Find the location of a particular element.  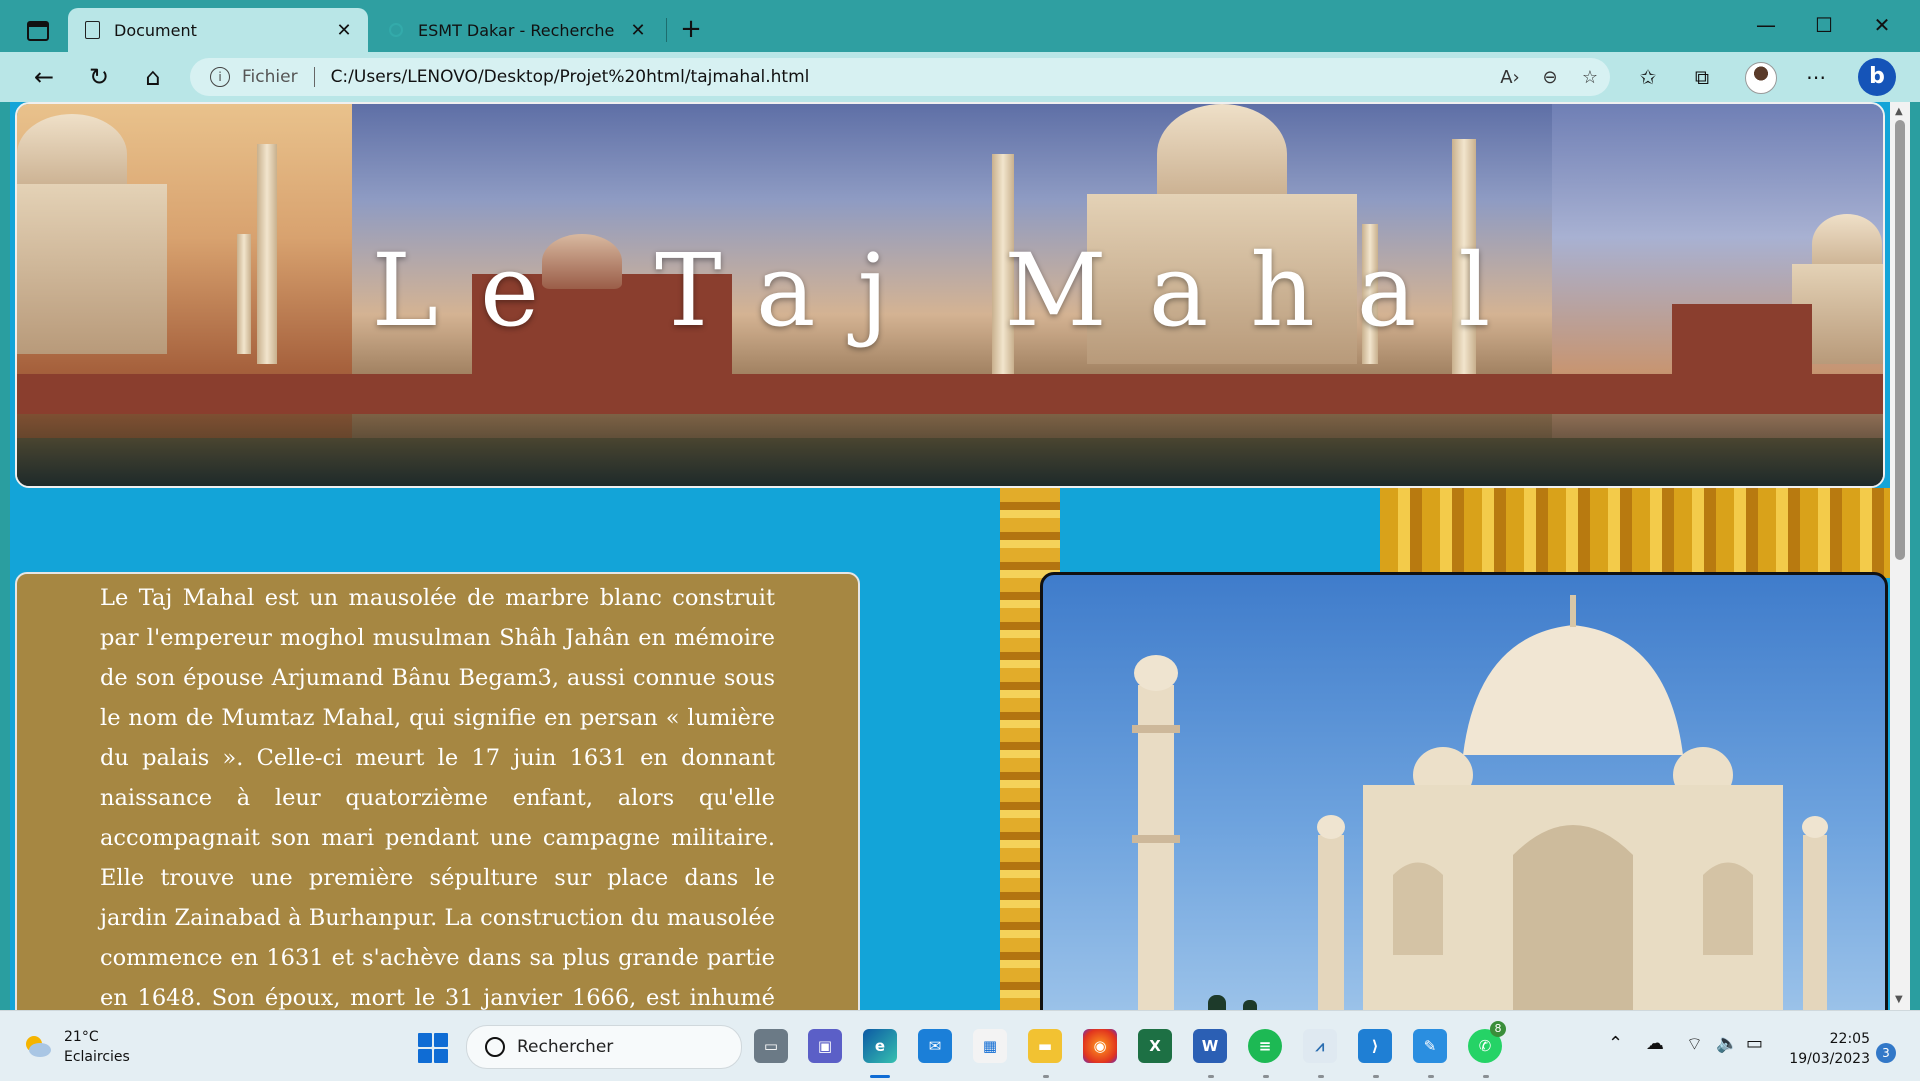

taskbar-search: Rechercher is located at coordinates (604, 1047).